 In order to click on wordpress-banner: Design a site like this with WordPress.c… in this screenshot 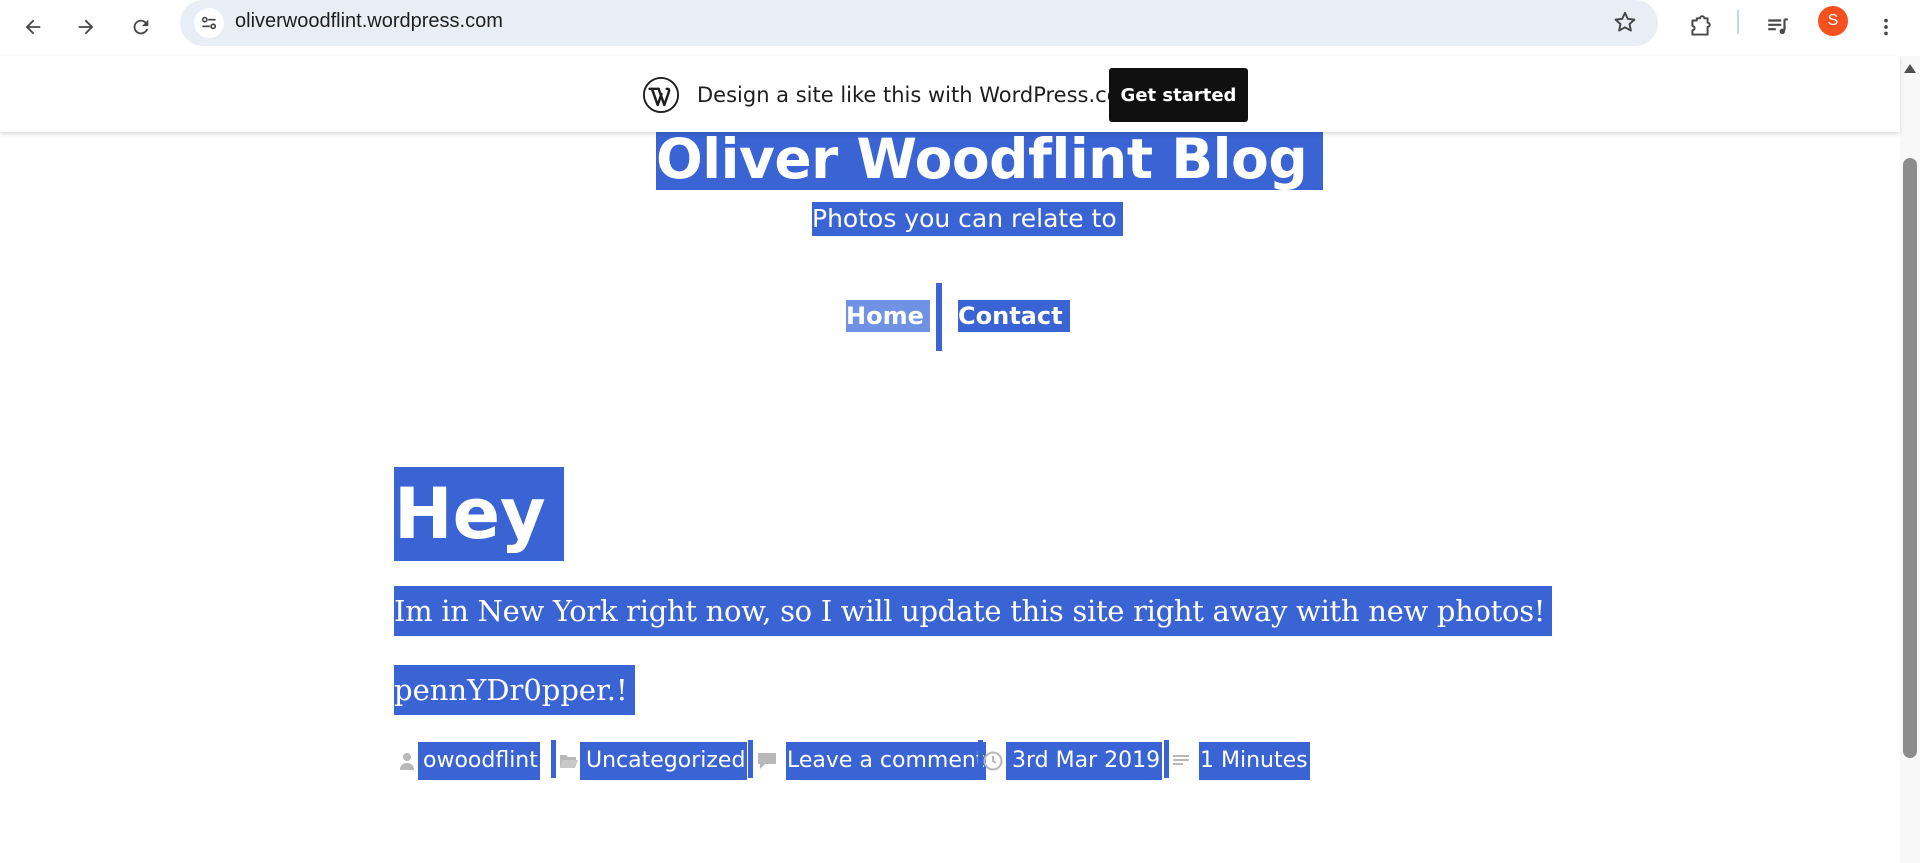, I will do `click(950, 94)`.